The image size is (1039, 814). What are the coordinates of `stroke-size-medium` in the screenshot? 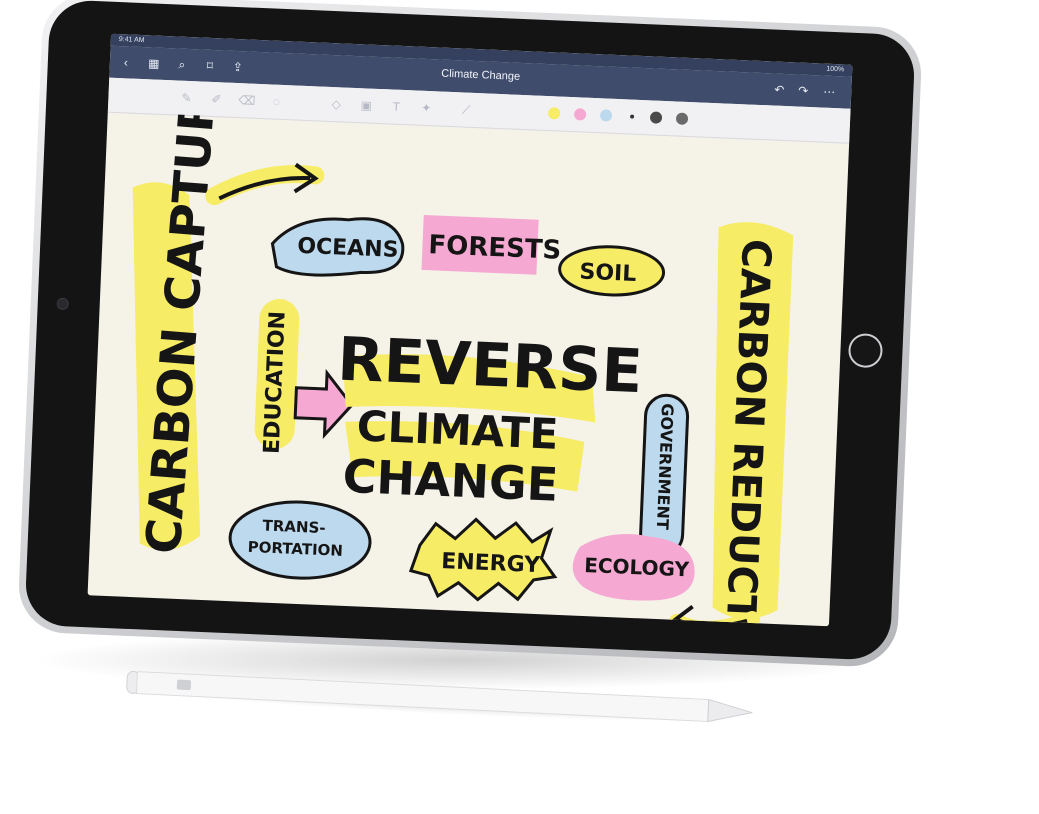 It's located at (656, 117).